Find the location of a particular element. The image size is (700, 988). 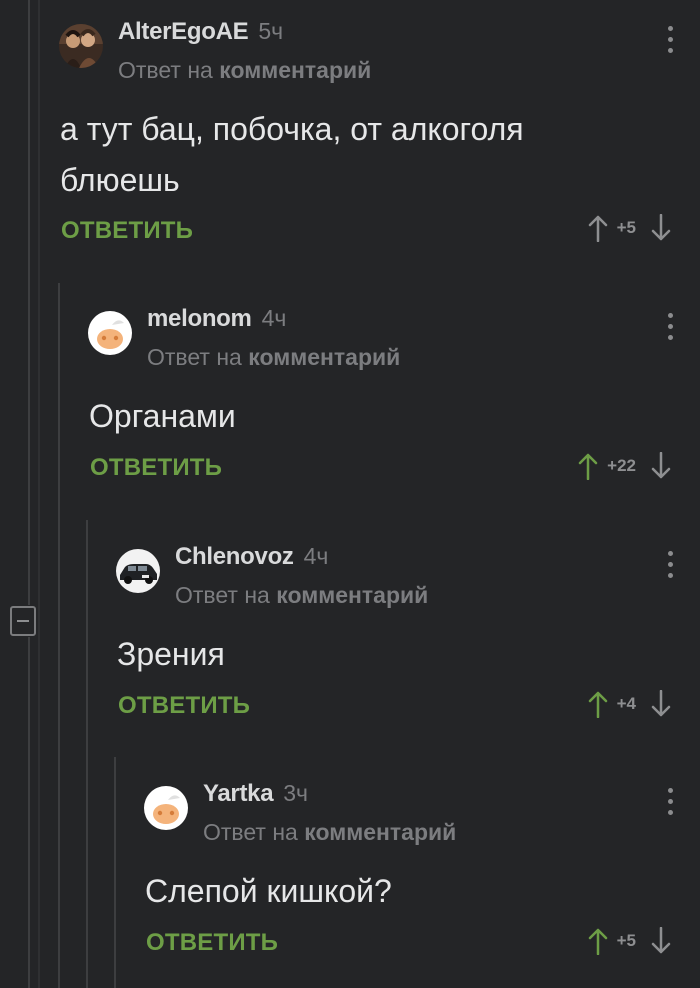

comment-time: 3ч is located at coordinates (296, 793).